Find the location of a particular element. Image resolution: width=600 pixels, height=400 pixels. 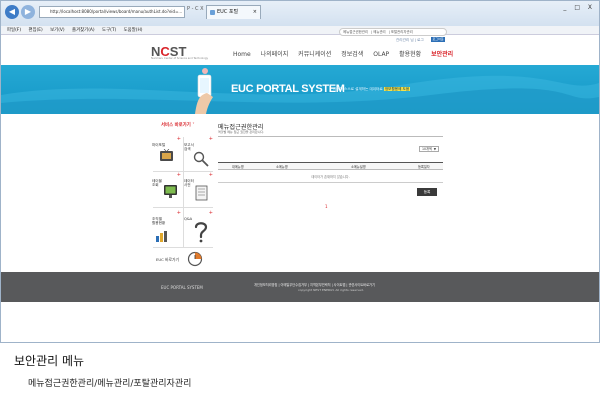

sub-nav-dropdown: 메뉴접근권한관리 | 메뉴관리 | 포탈관리자관리 is located at coordinates (393, 32).